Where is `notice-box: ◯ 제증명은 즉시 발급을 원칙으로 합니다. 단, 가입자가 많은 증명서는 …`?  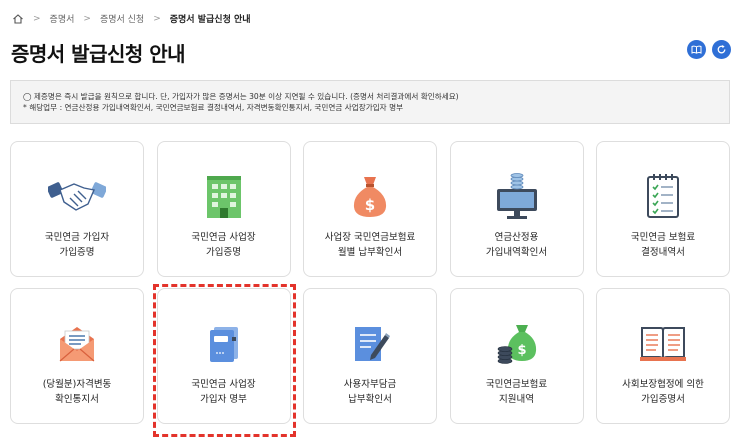 notice-box: ◯ 제증명은 즉시 발급을 원칙으로 합니다. 단, 가입자가 많은 증명서는 … is located at coordinates (370, 102).